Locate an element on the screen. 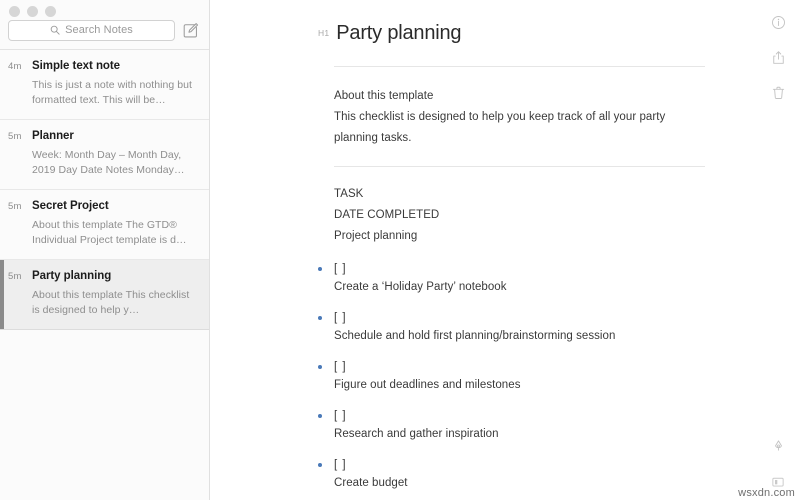 The image size is (800, 500). task-meta-line: DATE COMPLETED is located at coordinates (387, 215).